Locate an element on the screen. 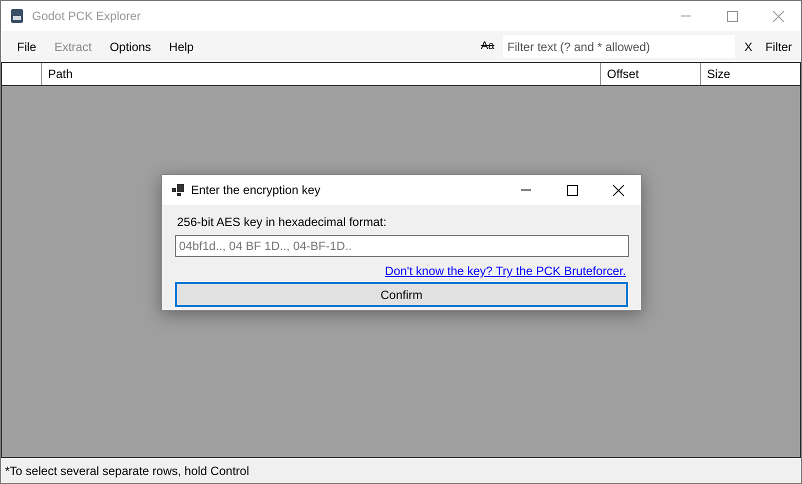 Image resolution: width=802 pixels, height=484 pixels. field-label: 256-bit AES key in hexadecimal format: is located at coordinates (282, 222).